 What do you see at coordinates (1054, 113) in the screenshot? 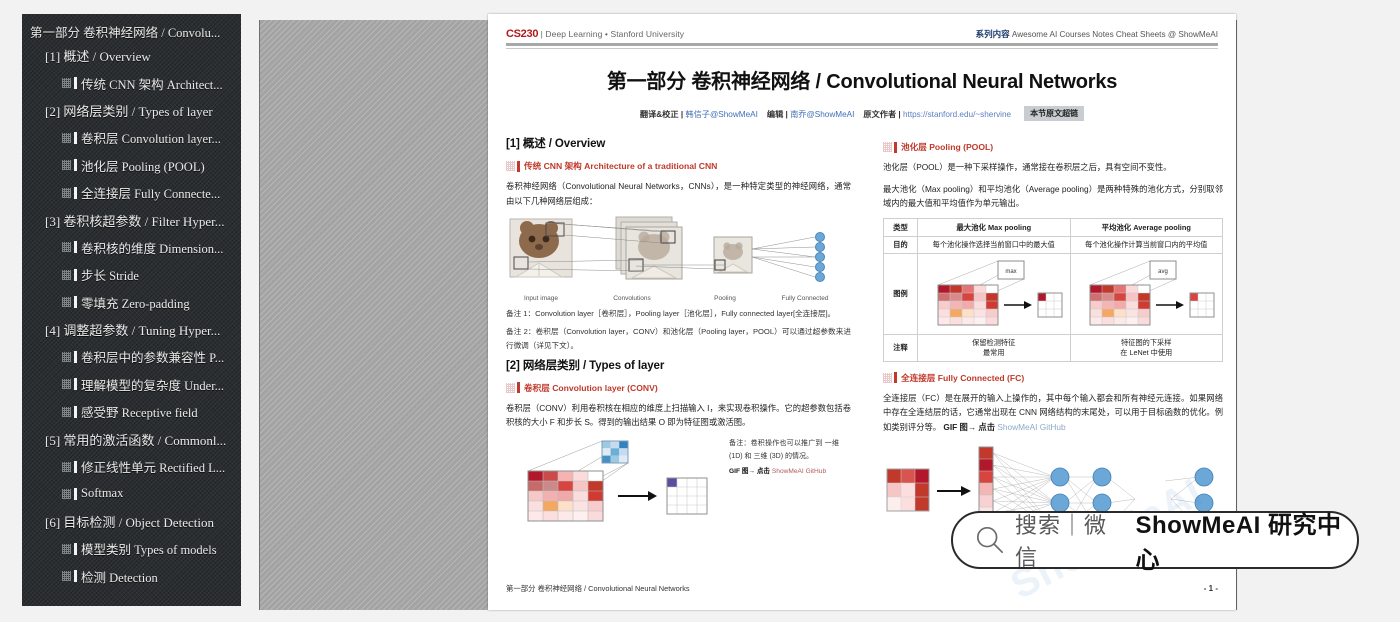
I see `original-link-chip: 本节原文超链` at bounding box center [1054, 113].